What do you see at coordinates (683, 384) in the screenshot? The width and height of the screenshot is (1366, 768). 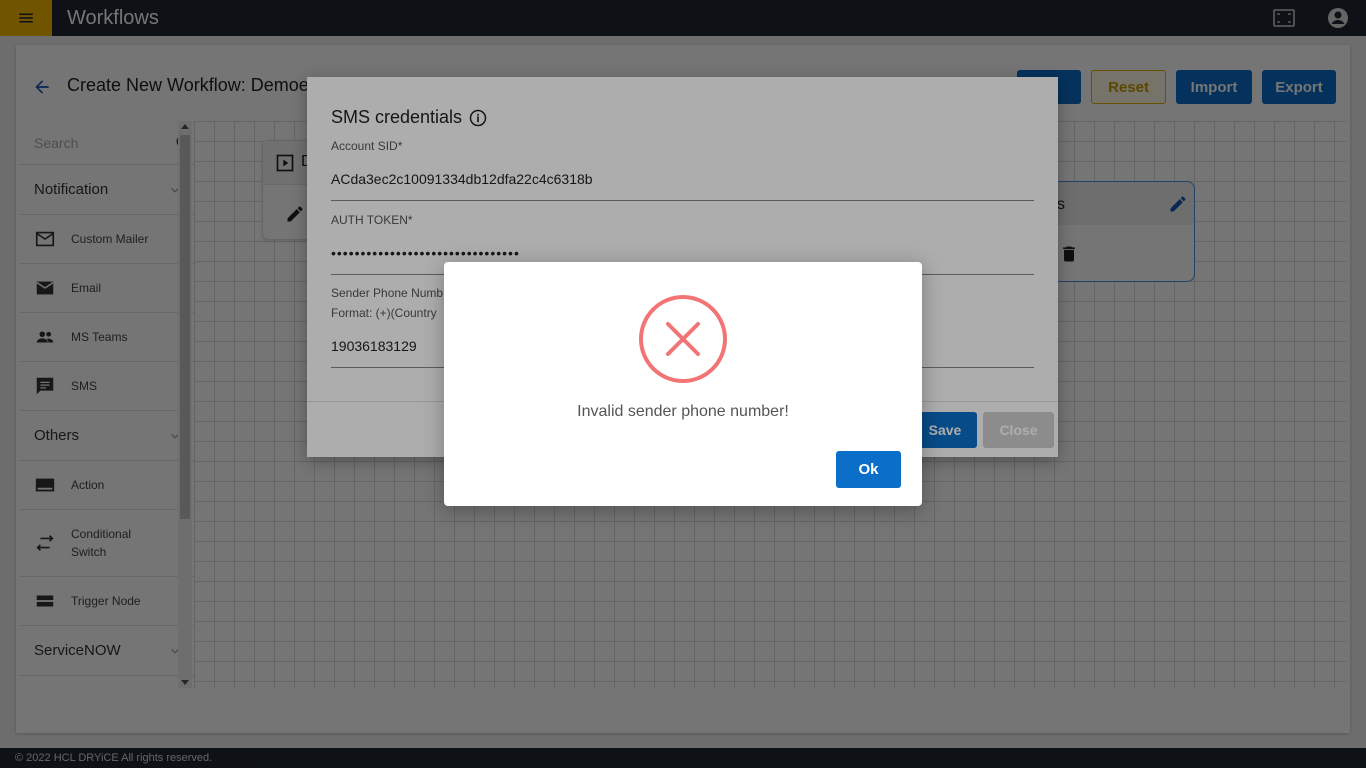 I see `error-alert-dialog: Invalid sender phone number! Ok` at bounding box center [683, 384].